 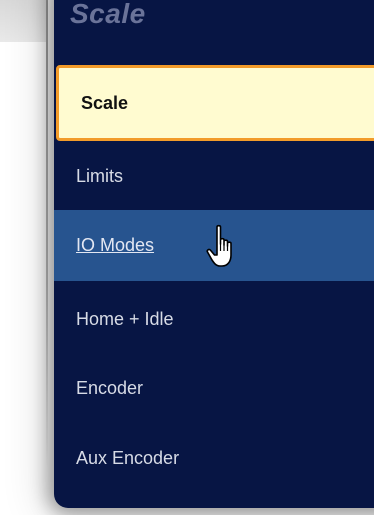 What do you see at coordinates (214, 388) in the screenshot?
I see `menu-item-encoder: Encoder` at bounding box center [214, 388].